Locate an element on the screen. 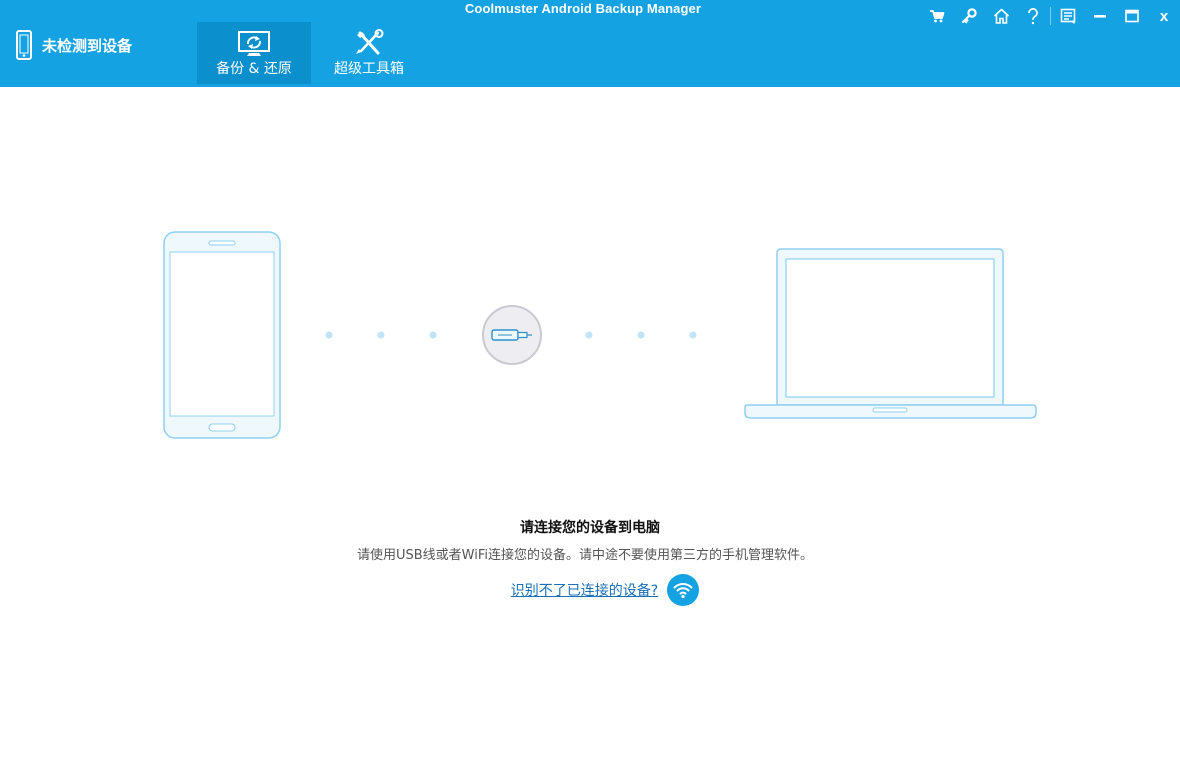  help-row: 识别不了已连接的设备? is located at coordinates (590, 590).